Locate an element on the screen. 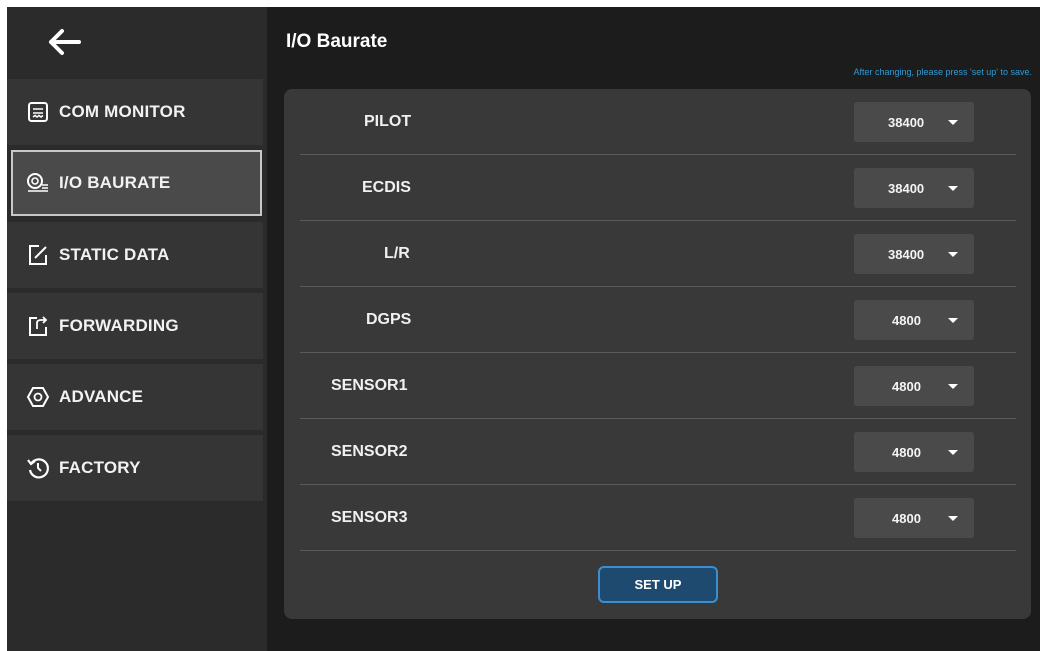 This screenshot has height=651, width=1040. port-label: SENSOR1 is located at coordinates (369, 385).